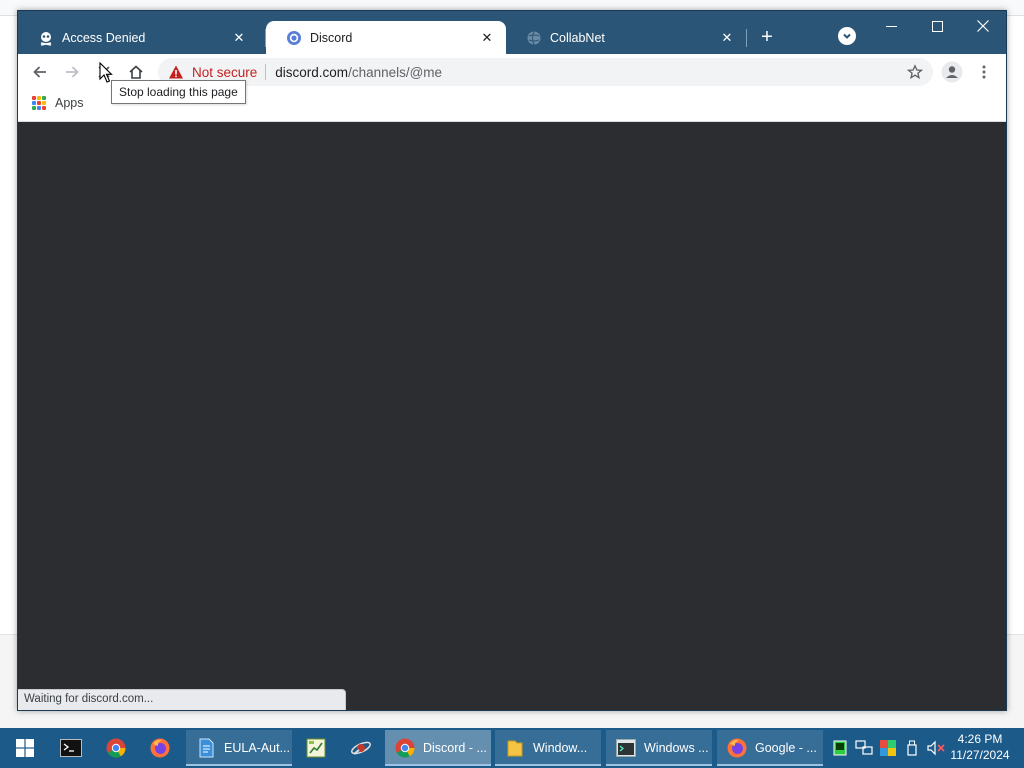 The width and height of the screenshot is (1024, 768). I want to click on tab-label: Access Denied, so click(104, 37).